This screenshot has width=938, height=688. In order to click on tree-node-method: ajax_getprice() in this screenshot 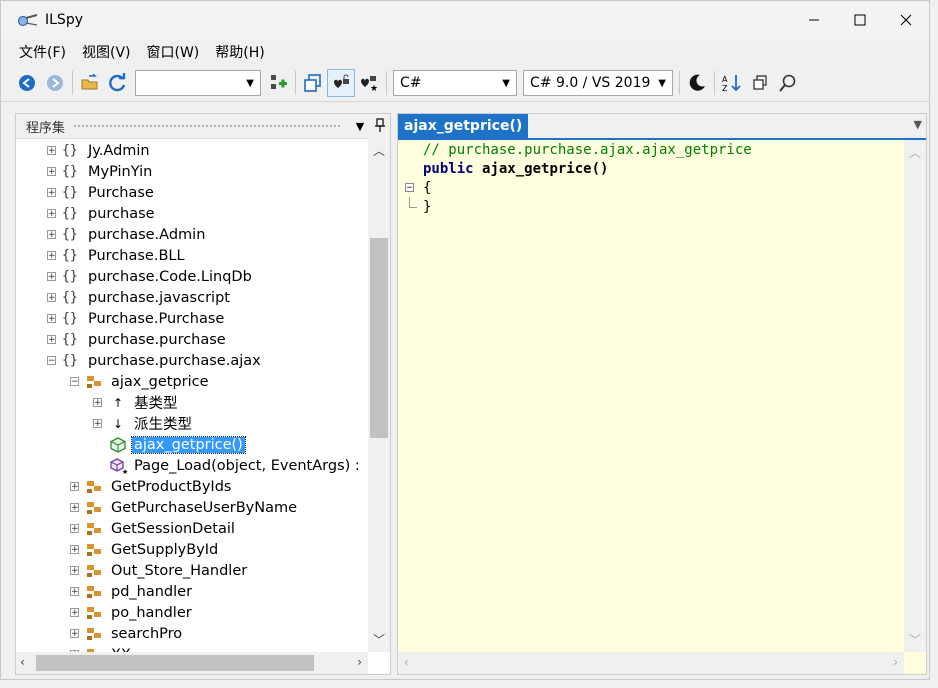, I will do `click(192, 444)`.